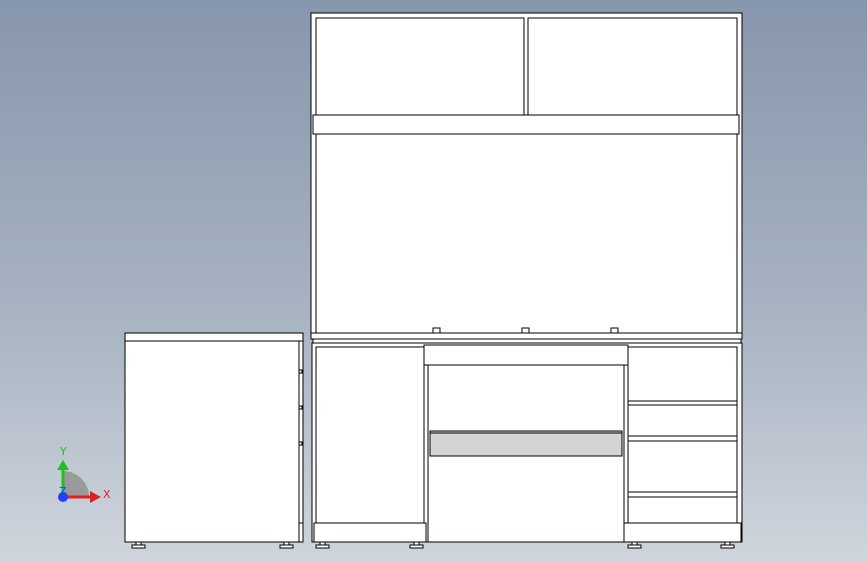 Image resolution: width=867 pixels, height=562 pixels. Describe the element at coordinates (526, 124) in the screenshot. I see `light-shelf` at that location.